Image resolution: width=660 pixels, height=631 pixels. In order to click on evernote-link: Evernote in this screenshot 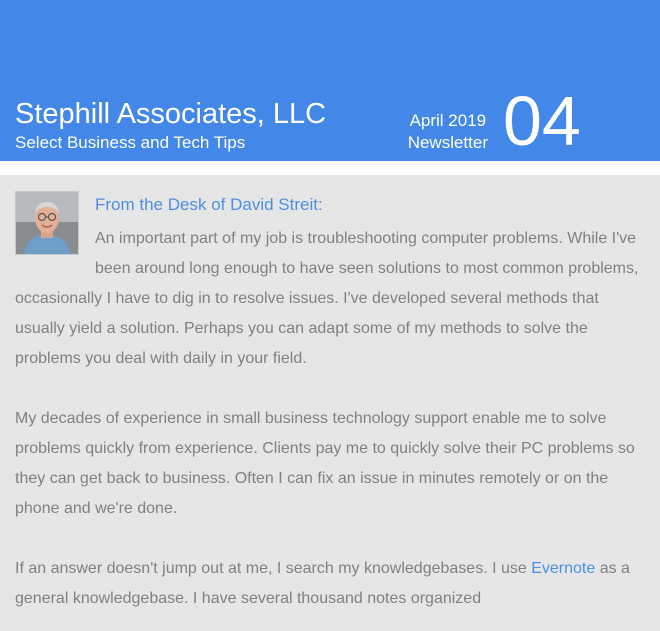, I will do `click(563, 568)`.